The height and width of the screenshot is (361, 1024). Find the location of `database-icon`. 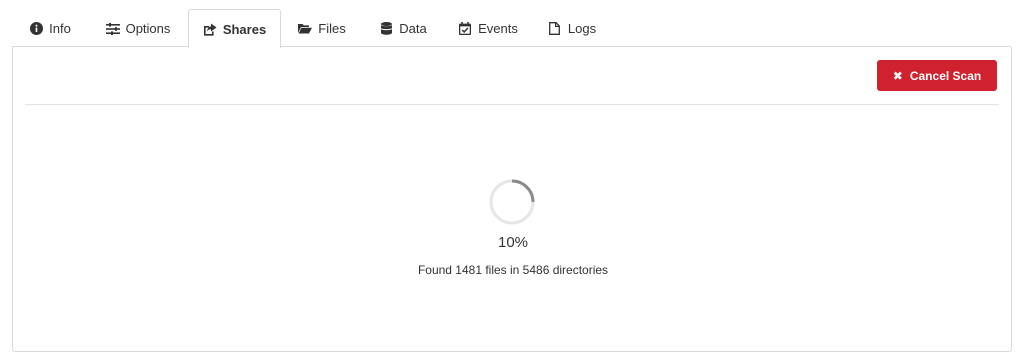

database-icon is located at coordinates (386, 29).